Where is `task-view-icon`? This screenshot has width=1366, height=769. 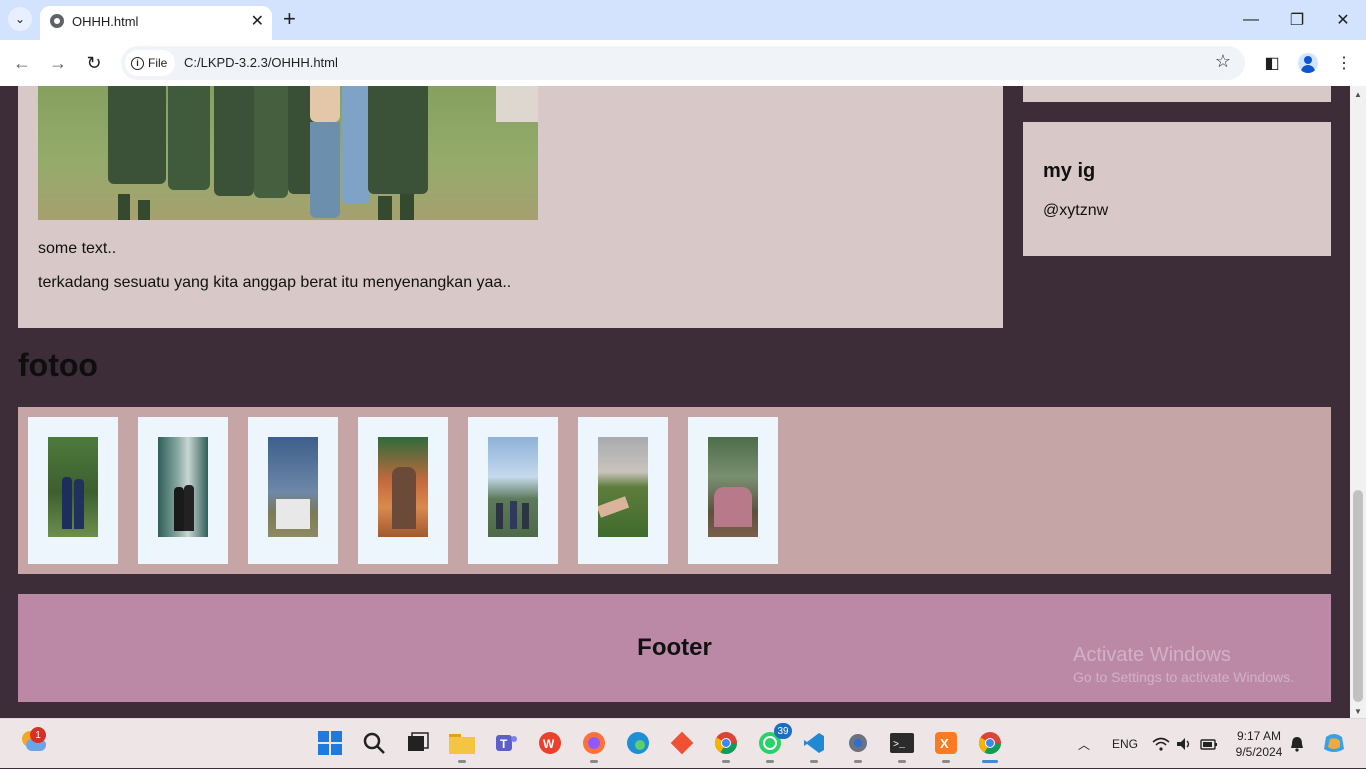
task-view-icon is located at coordinates (418, 741).